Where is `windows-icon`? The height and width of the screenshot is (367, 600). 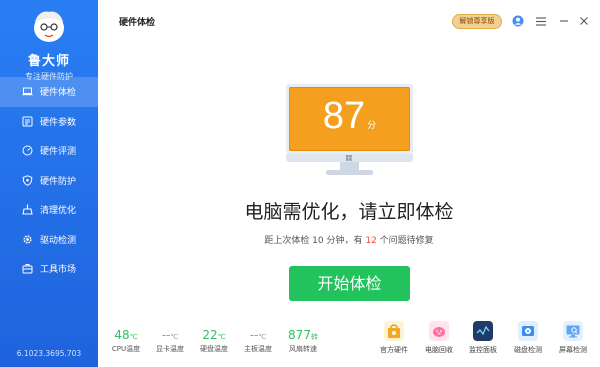 windows-icon is located at coordinates (349, 158).